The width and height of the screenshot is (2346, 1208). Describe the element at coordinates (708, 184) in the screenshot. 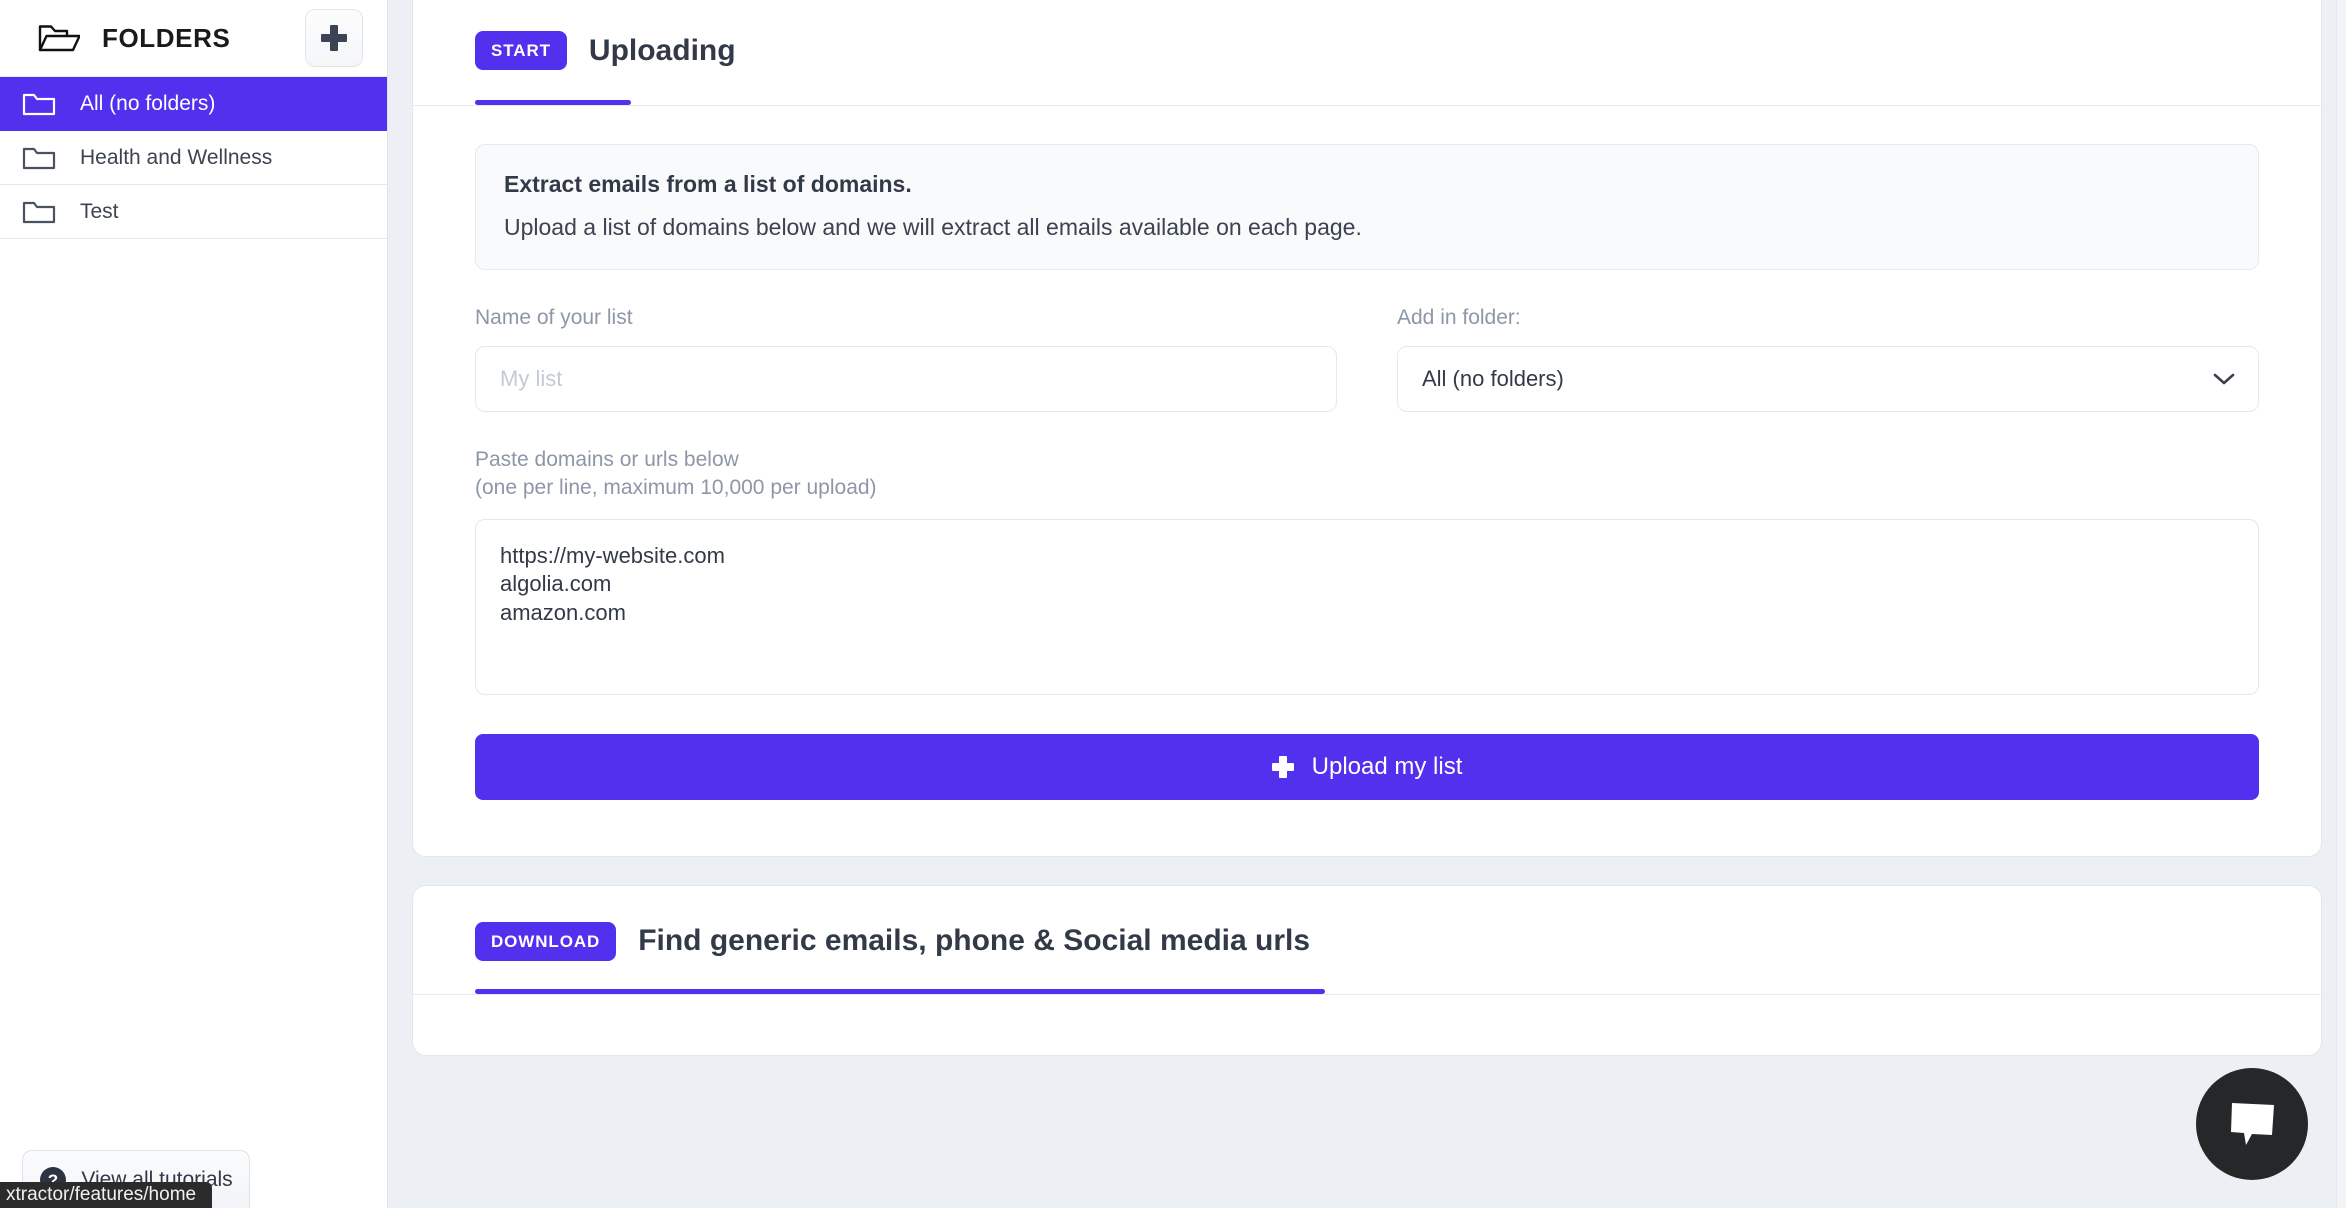

I see `notice-title: Extract emails from a list of domains.` at that location.